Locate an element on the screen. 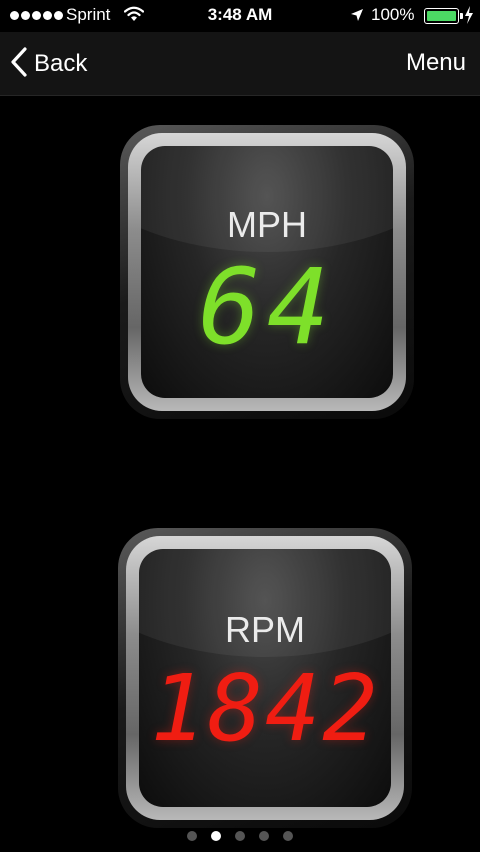 The height and width of the screenshot is (852, 480). rpm-value: 1842 is located at coordinates (265, 708).